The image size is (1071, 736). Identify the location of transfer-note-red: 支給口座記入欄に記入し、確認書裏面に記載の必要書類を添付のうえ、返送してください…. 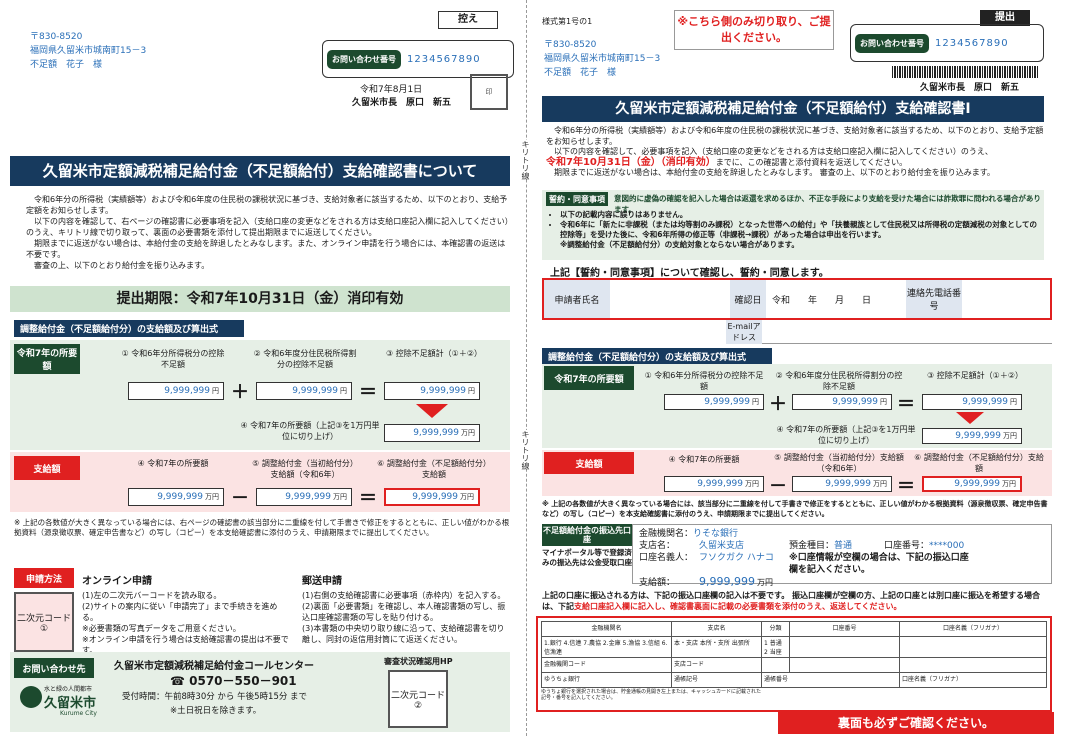
(738, 606).